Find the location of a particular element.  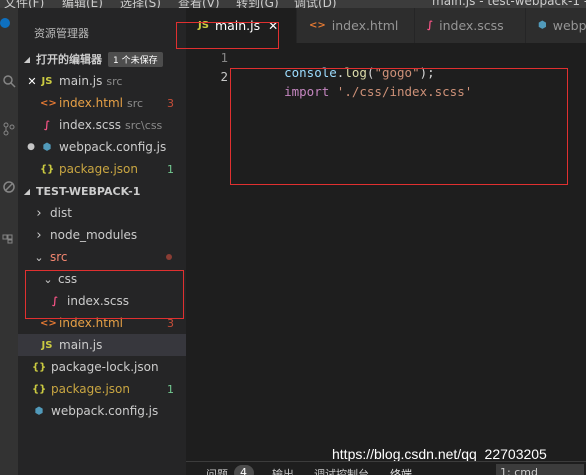

chevron-down-icon: ⌄ is located at coordinates (39, 257).